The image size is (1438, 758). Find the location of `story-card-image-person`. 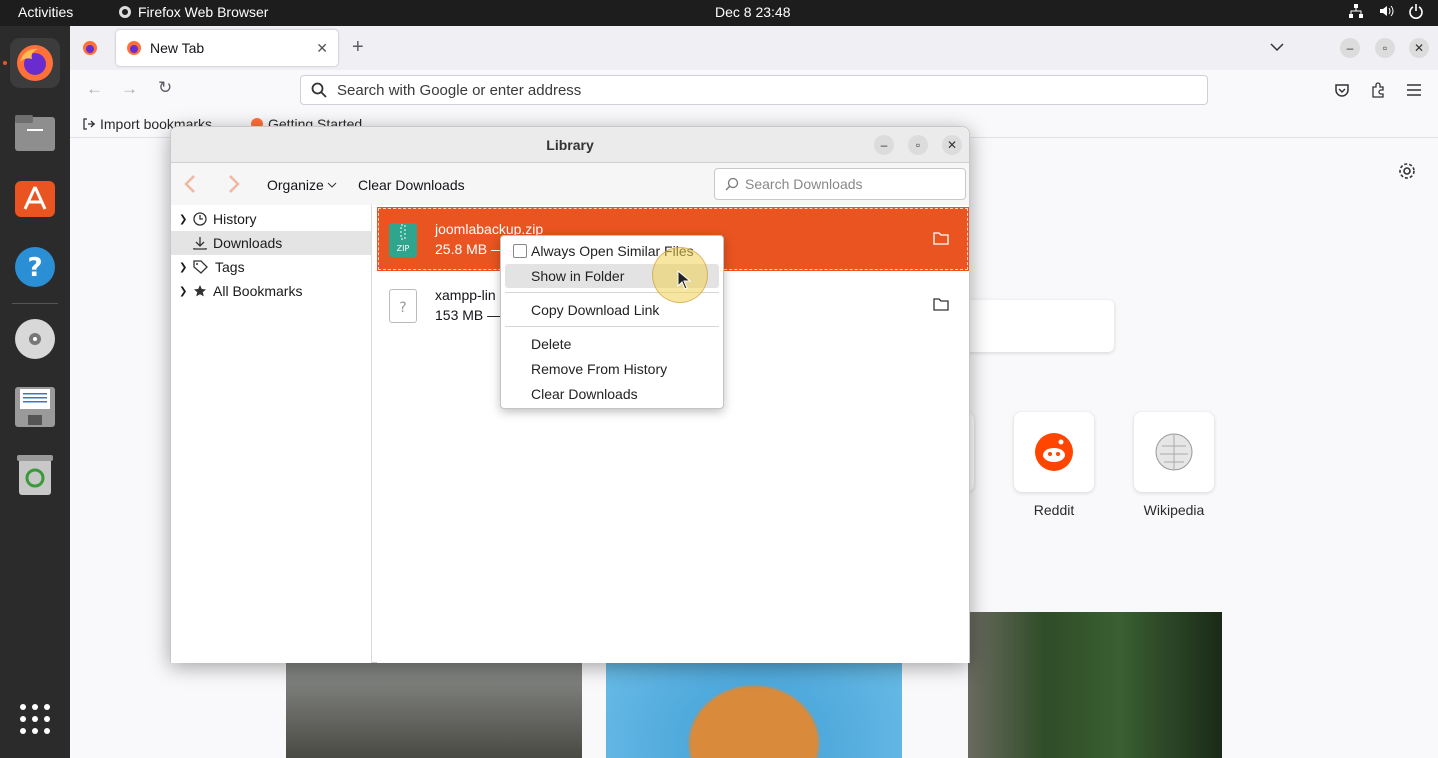

story-card-image-person is located at coordinates (1095, 685).